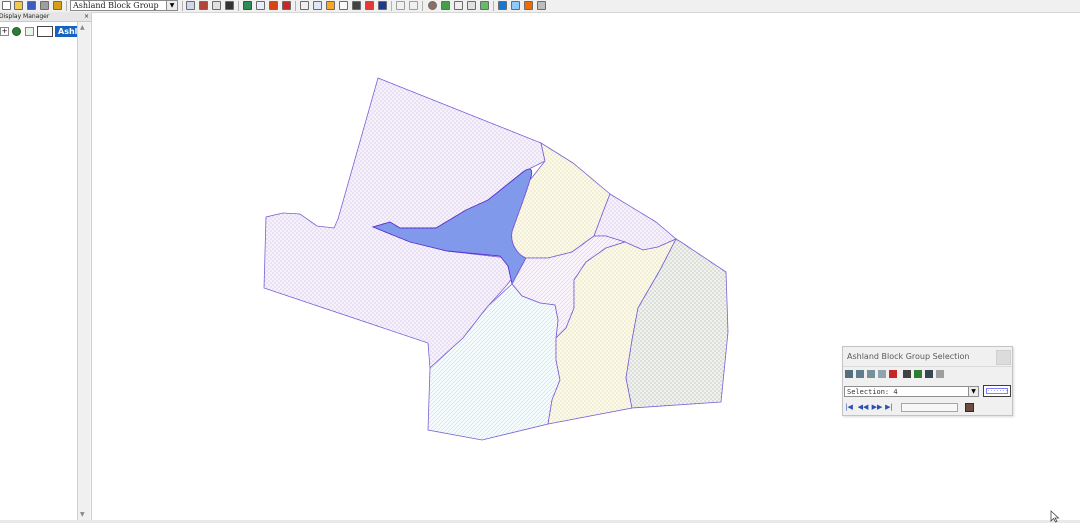 This screenshot has height=523, width=1080. I want to click on display-manager-titlebar: Display Manager ×, so click(45, 17).